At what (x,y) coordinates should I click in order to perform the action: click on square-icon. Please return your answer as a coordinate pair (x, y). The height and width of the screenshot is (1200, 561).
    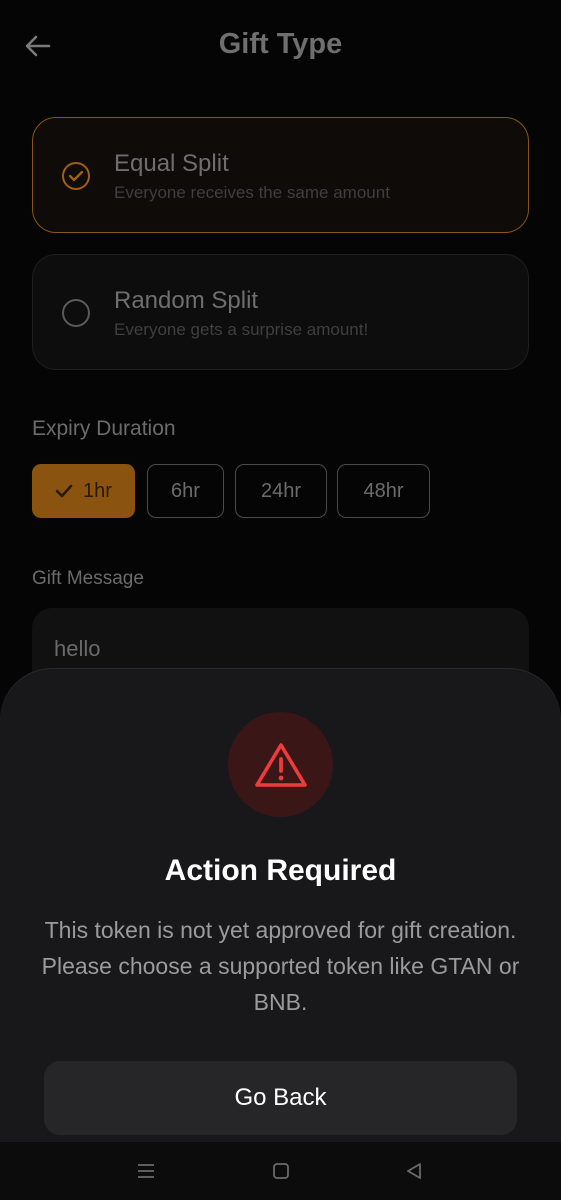
    Looking at the image, I should click on (281, 1171).